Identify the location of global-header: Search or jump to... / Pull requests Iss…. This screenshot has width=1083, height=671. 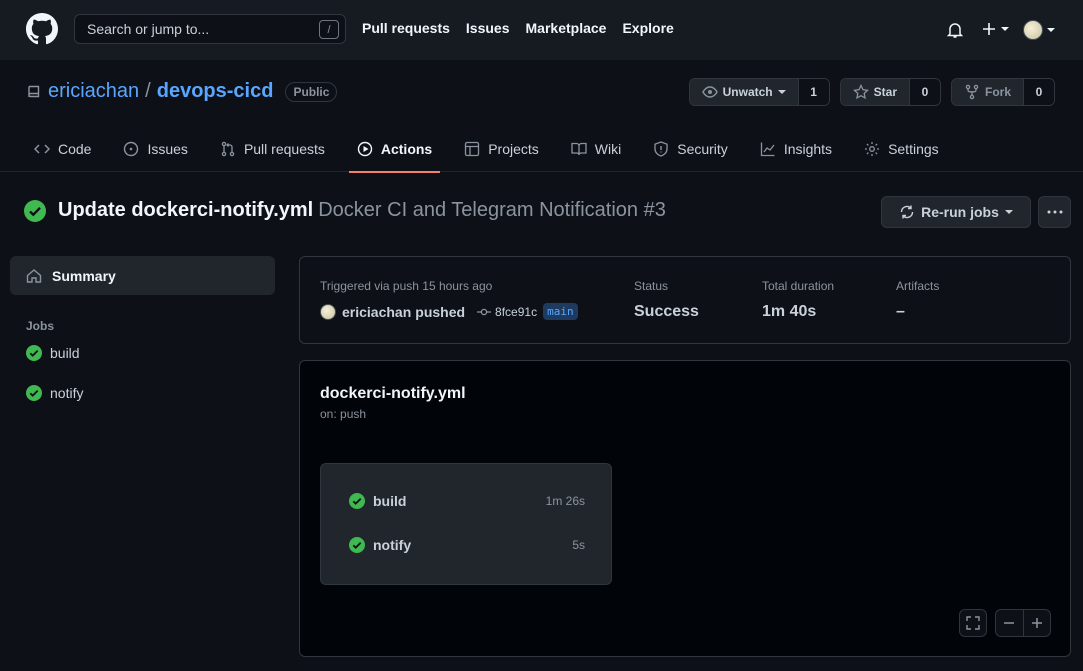
(541, 30).